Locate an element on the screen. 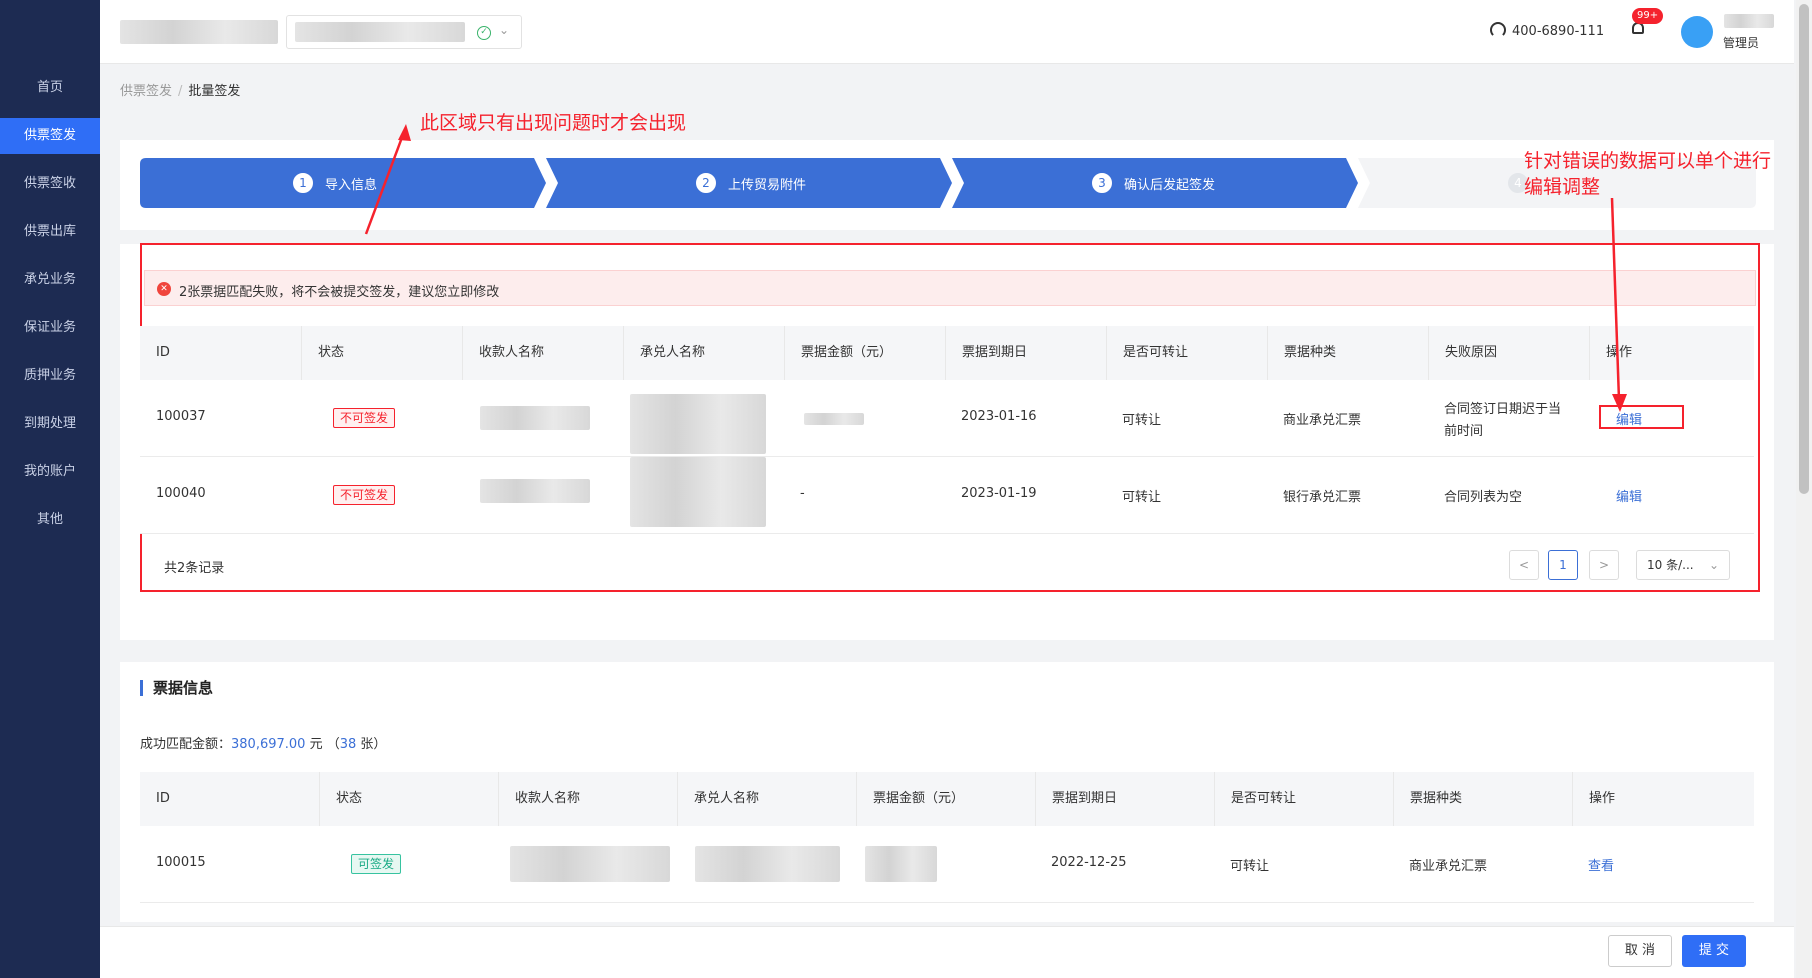 The image size is (1812, 978). scrollbar is located at coordinates (1804, 489).